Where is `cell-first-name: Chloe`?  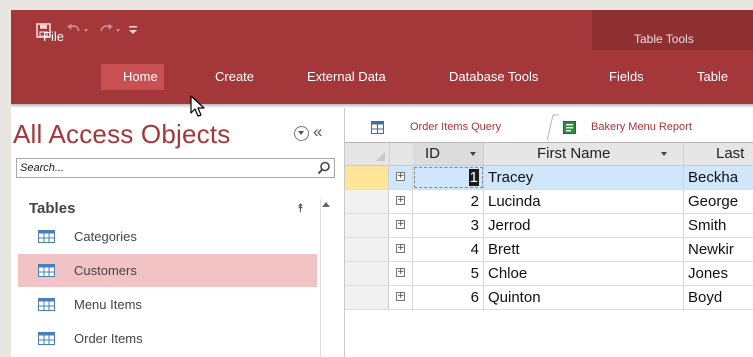
cell-first-name: Chloe is located at coordinates (584, 273).